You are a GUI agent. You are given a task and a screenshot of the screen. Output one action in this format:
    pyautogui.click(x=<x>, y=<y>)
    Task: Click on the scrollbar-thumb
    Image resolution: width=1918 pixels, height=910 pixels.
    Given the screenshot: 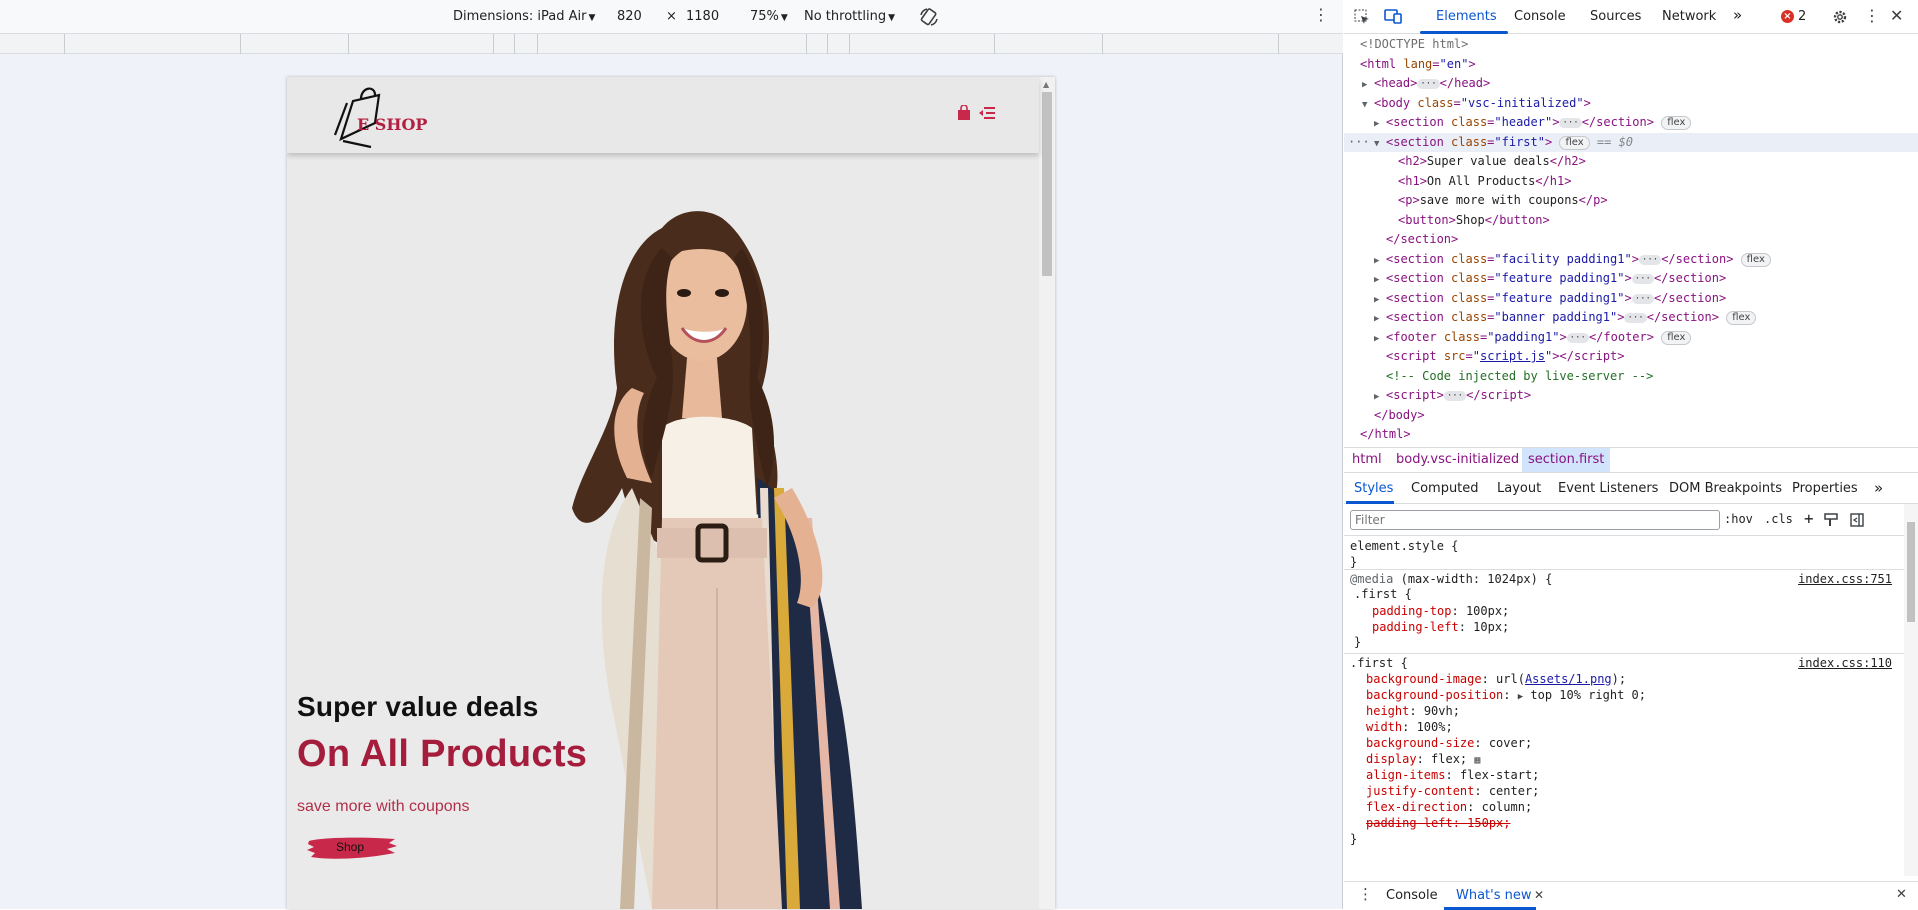 What is the action you would take?
    pyautogui.click(x=1047, y=184)
    